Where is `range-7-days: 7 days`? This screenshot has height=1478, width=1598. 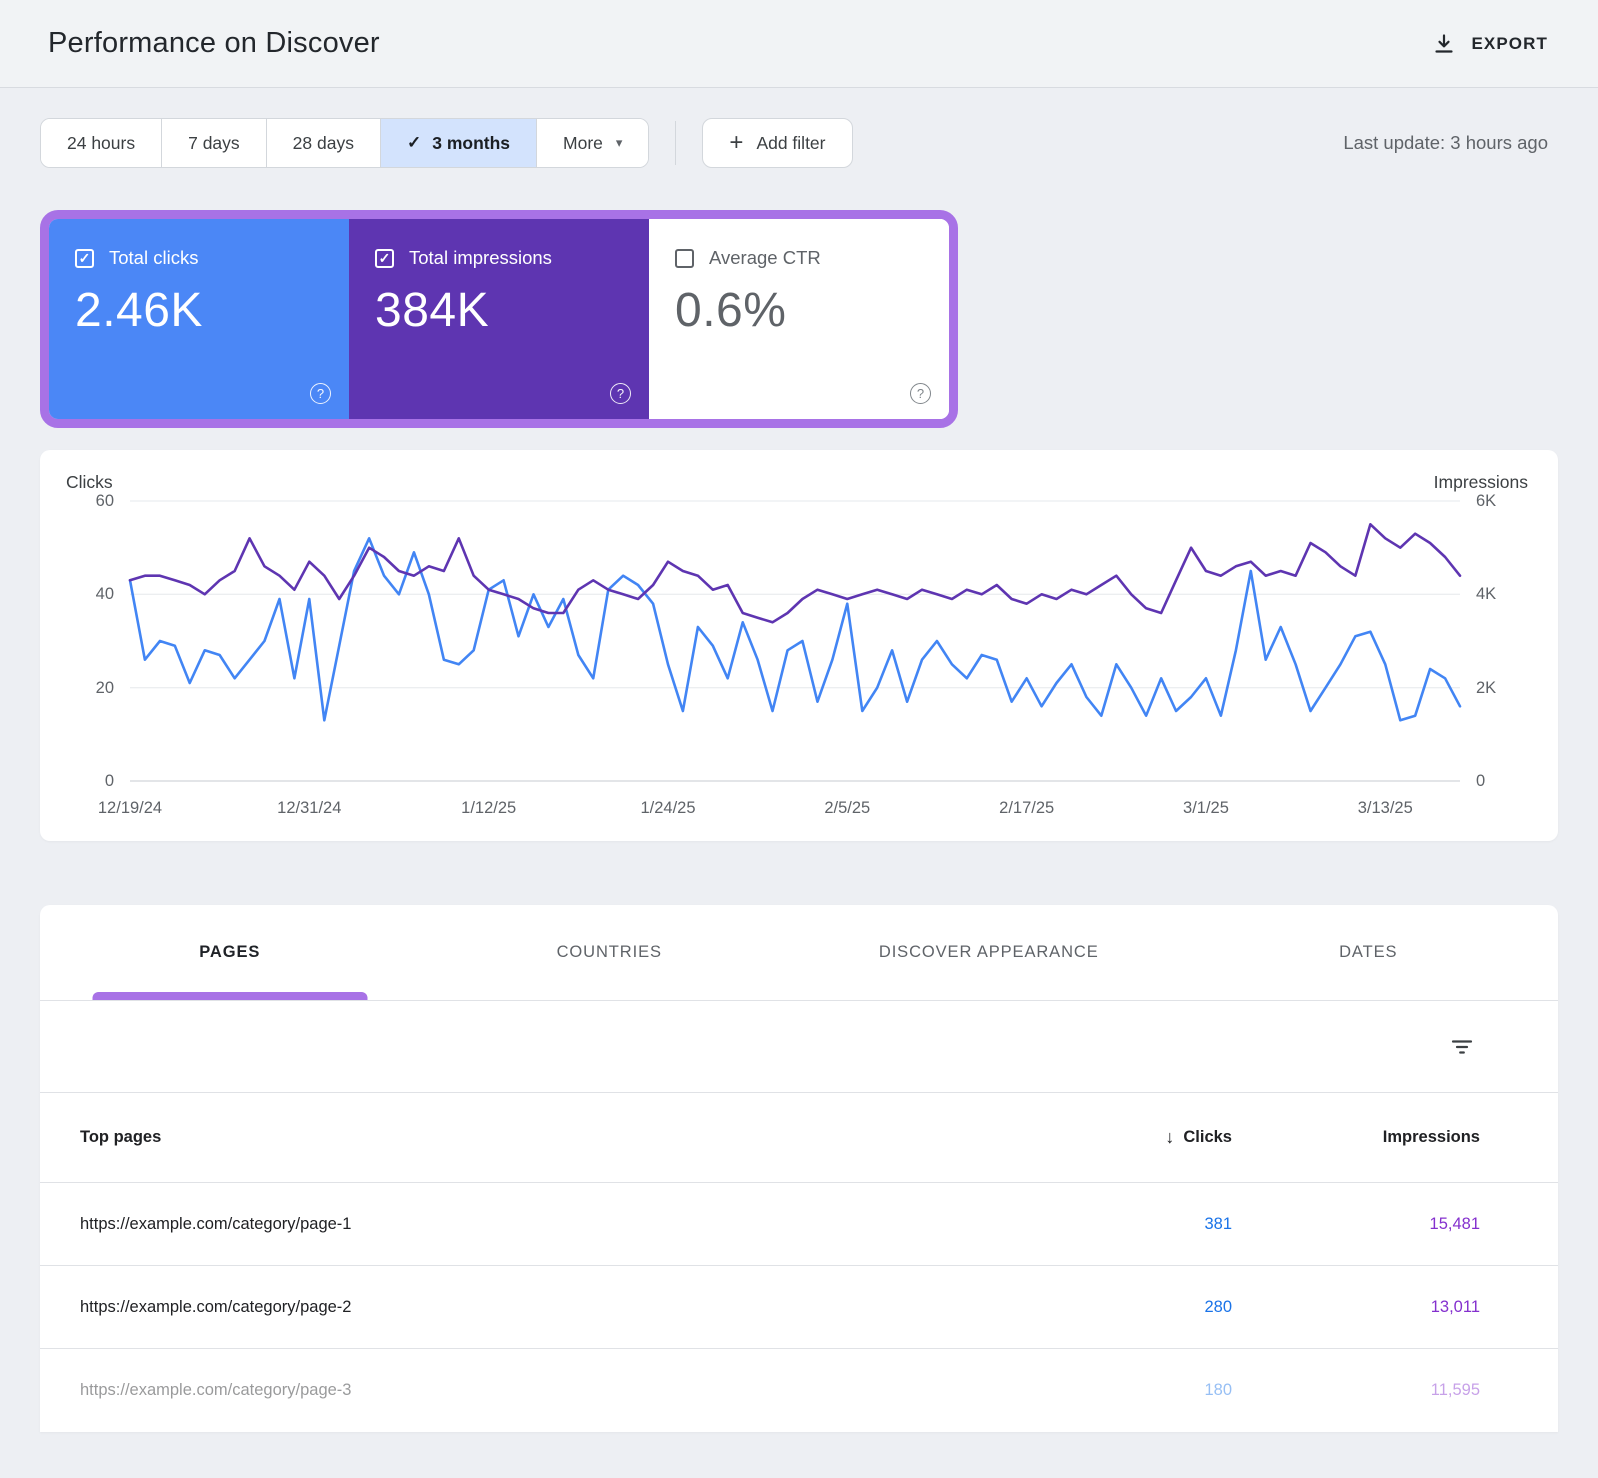
range-7-days: 7 days is located at coordinates (214, 143).